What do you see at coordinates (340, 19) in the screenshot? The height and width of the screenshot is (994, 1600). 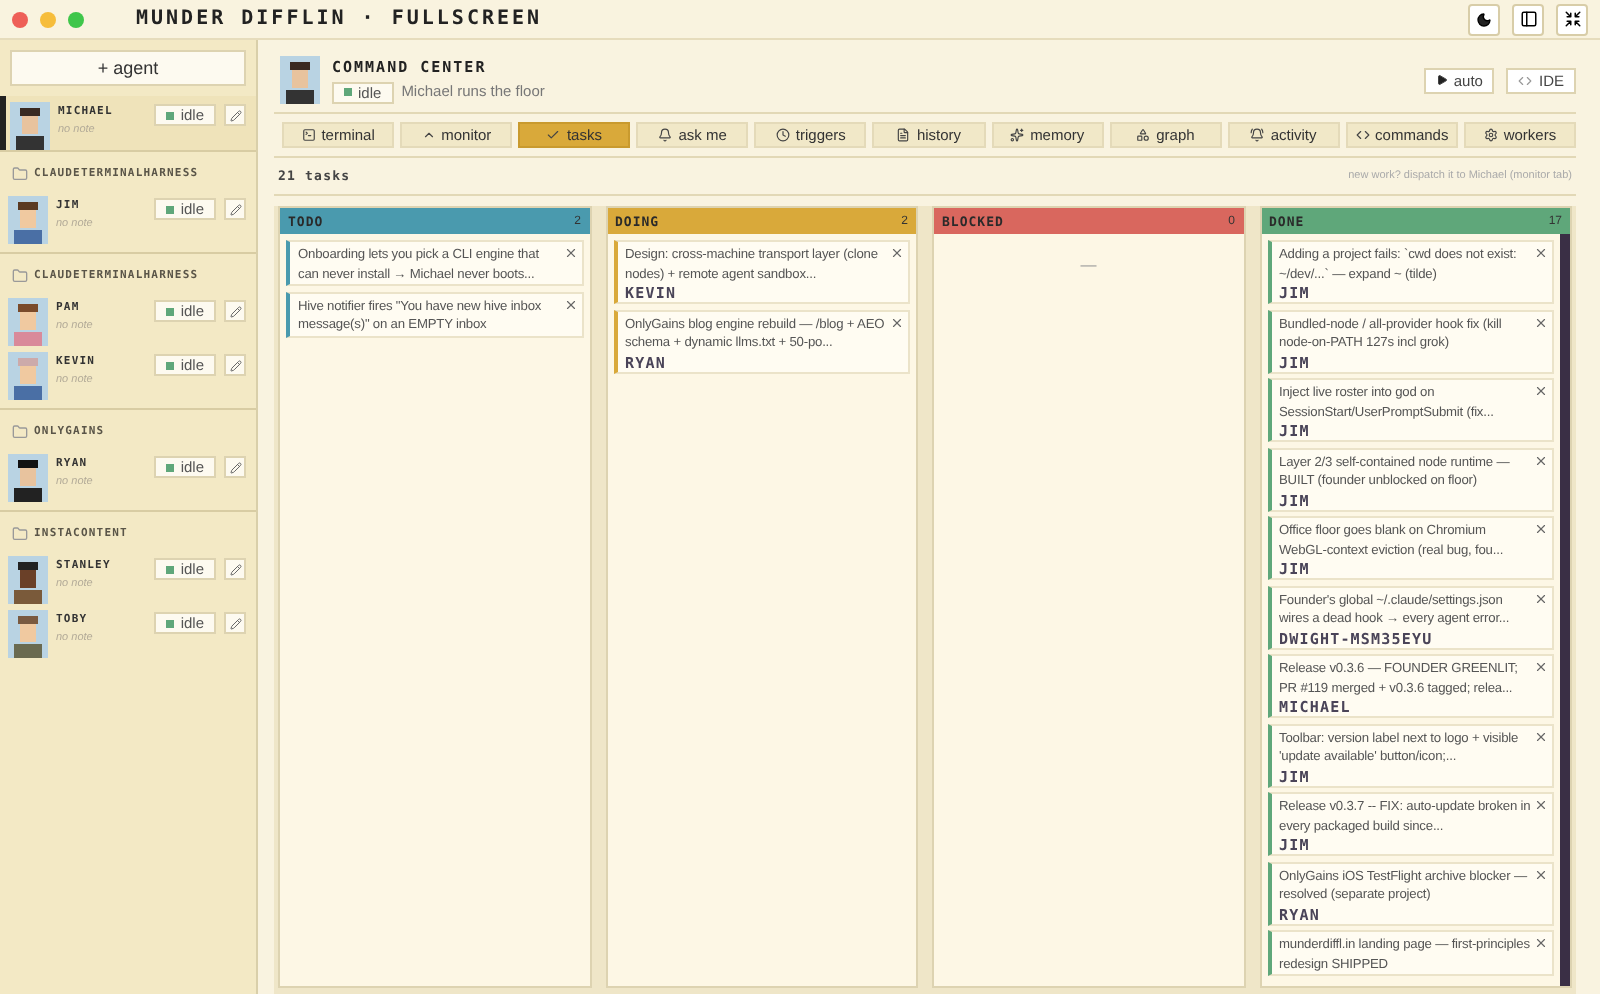 I see `window-title: MUNDER DIFFLIN · FULLSCREEN` at bounding box center [340, 19].